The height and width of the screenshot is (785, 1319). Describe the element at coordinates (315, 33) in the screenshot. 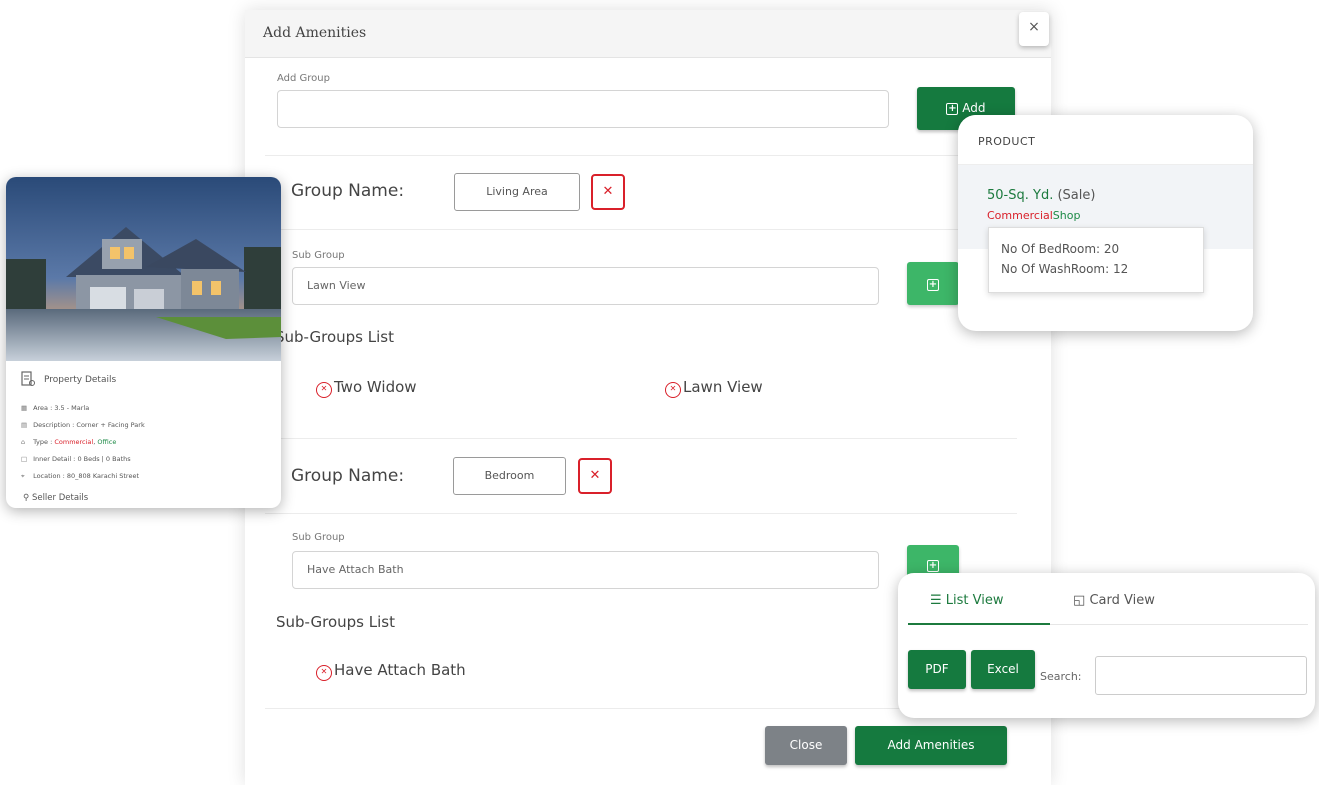

I see `modal-title: Add Amenities` at that location.